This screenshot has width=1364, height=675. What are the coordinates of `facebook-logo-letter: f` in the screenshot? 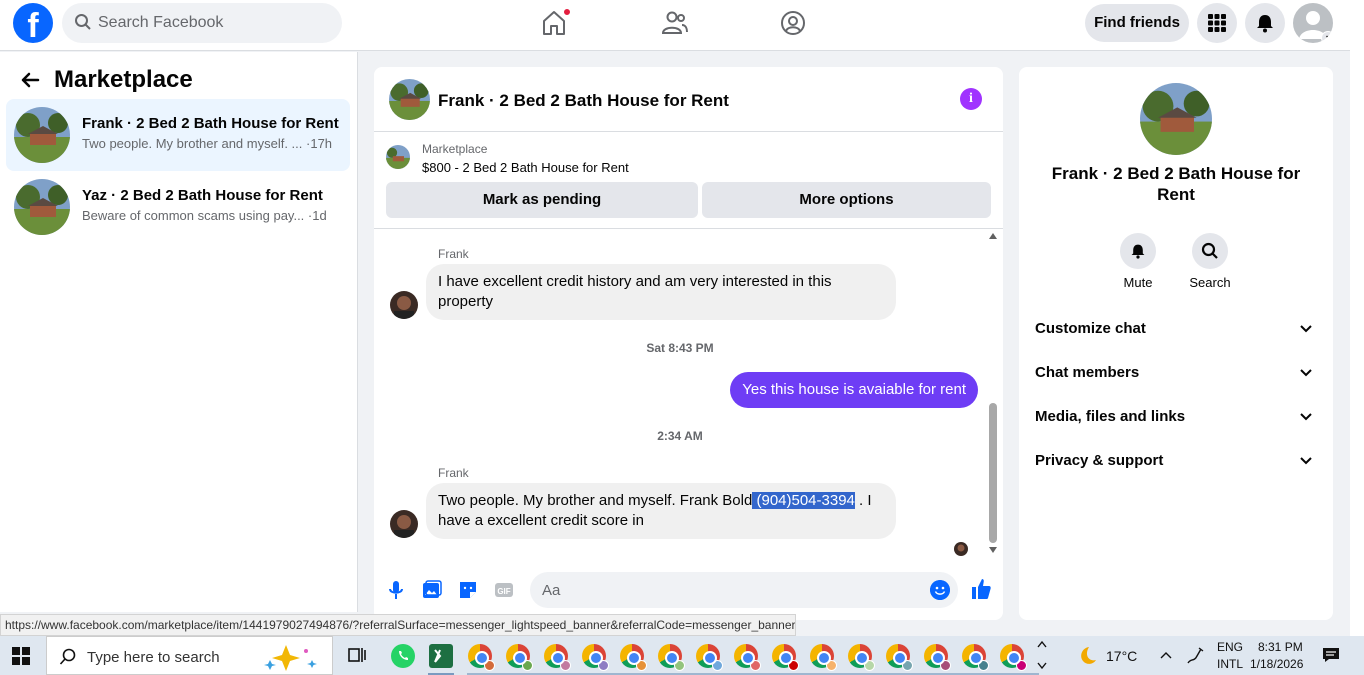 It's located at (33, 25).